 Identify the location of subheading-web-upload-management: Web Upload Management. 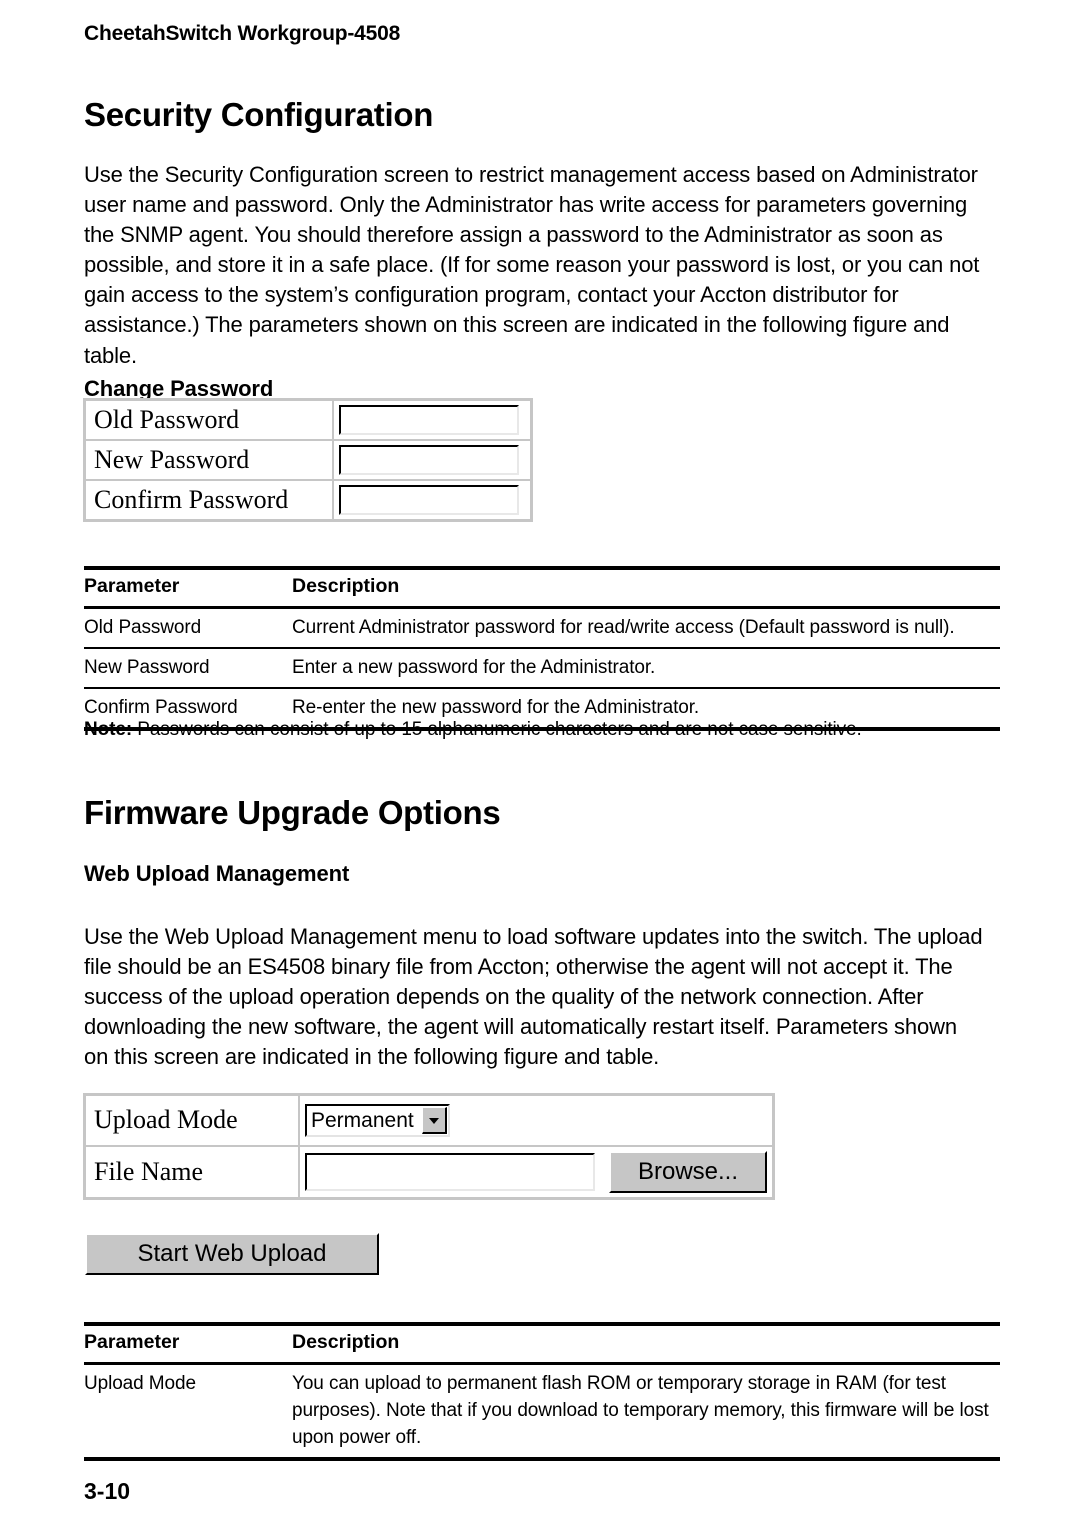
(217, 874).